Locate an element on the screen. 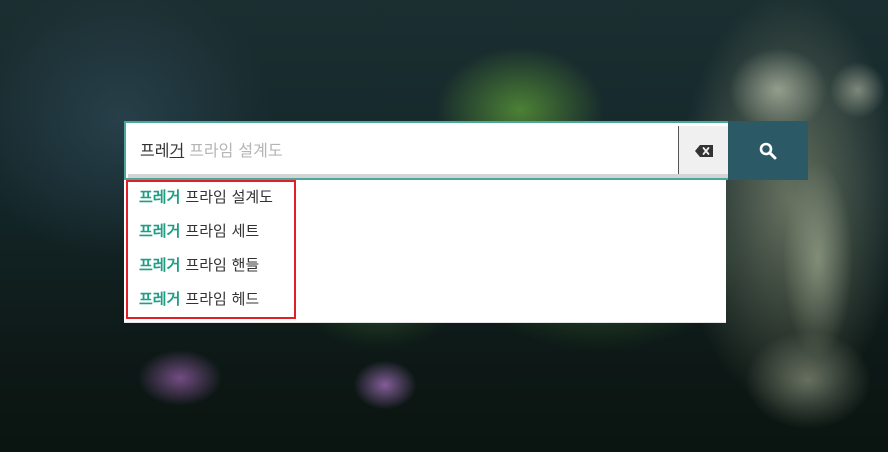  magnifier-icon is located at coordinates (768, 151).